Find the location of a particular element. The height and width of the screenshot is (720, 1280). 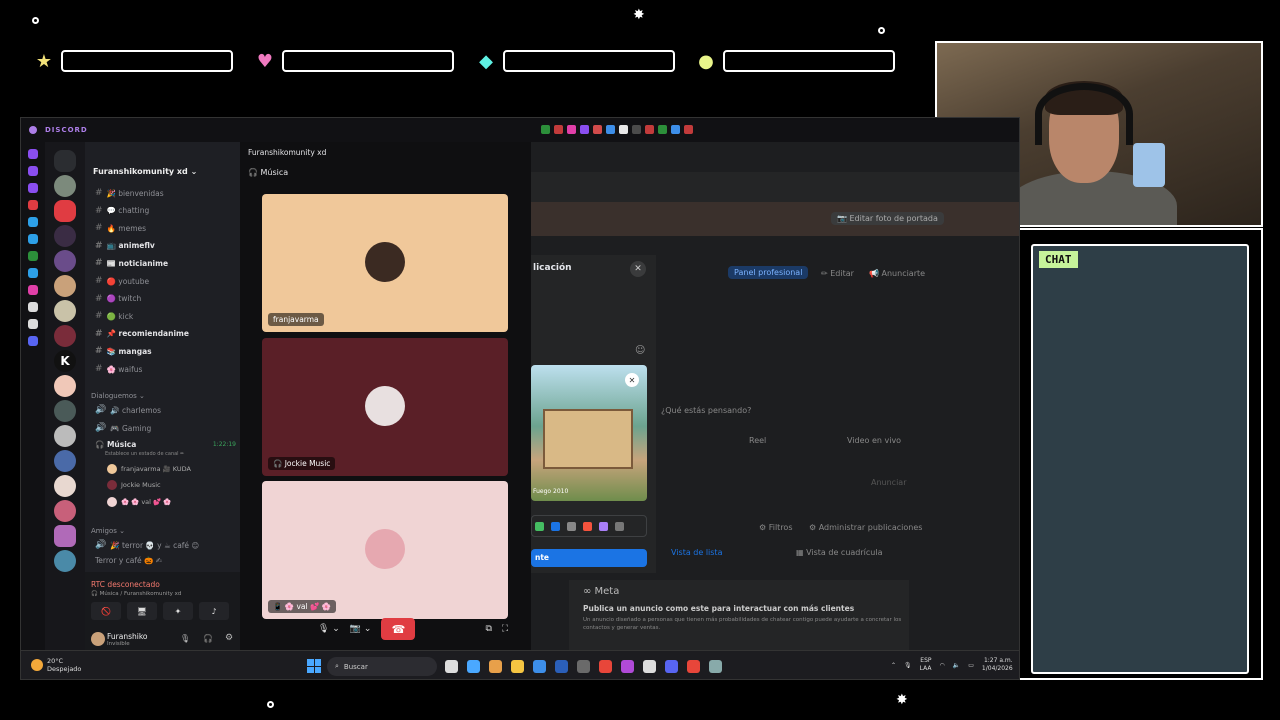

feeling-icon is located at coordinates (603, 526).